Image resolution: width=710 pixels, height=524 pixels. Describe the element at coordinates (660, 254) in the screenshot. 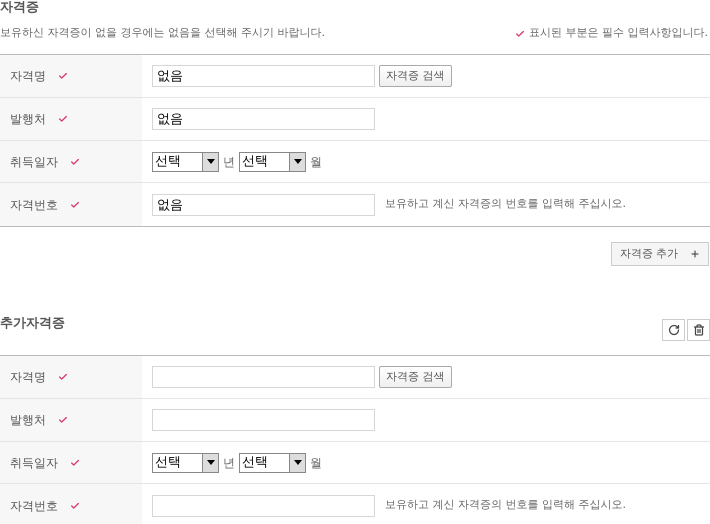

I see `add-certificate-button: 자격증 추가` at that location.